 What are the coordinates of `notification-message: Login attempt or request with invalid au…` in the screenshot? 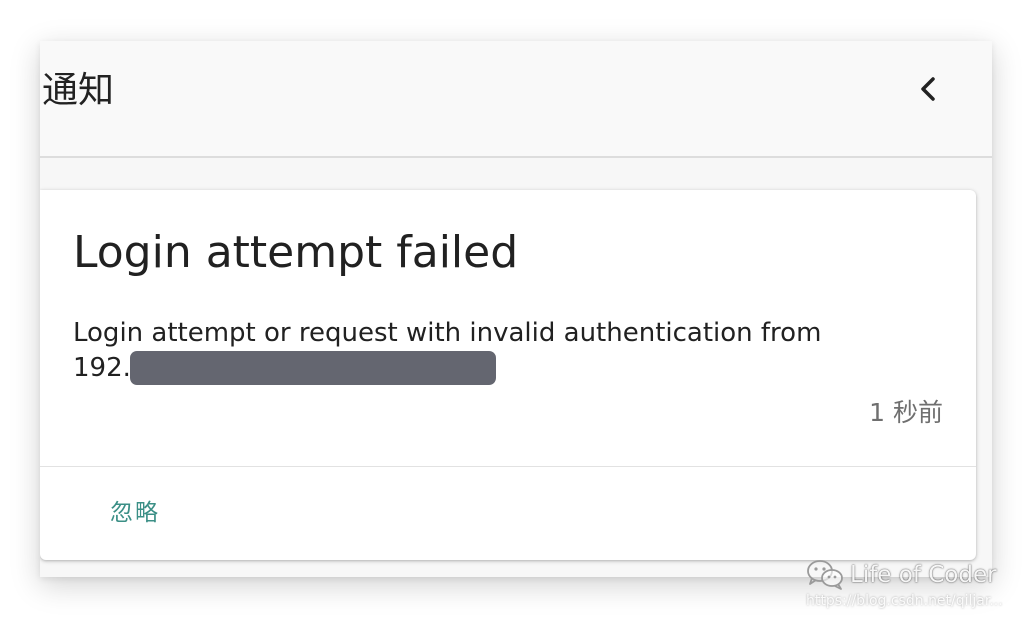 It's located at (447, 333).